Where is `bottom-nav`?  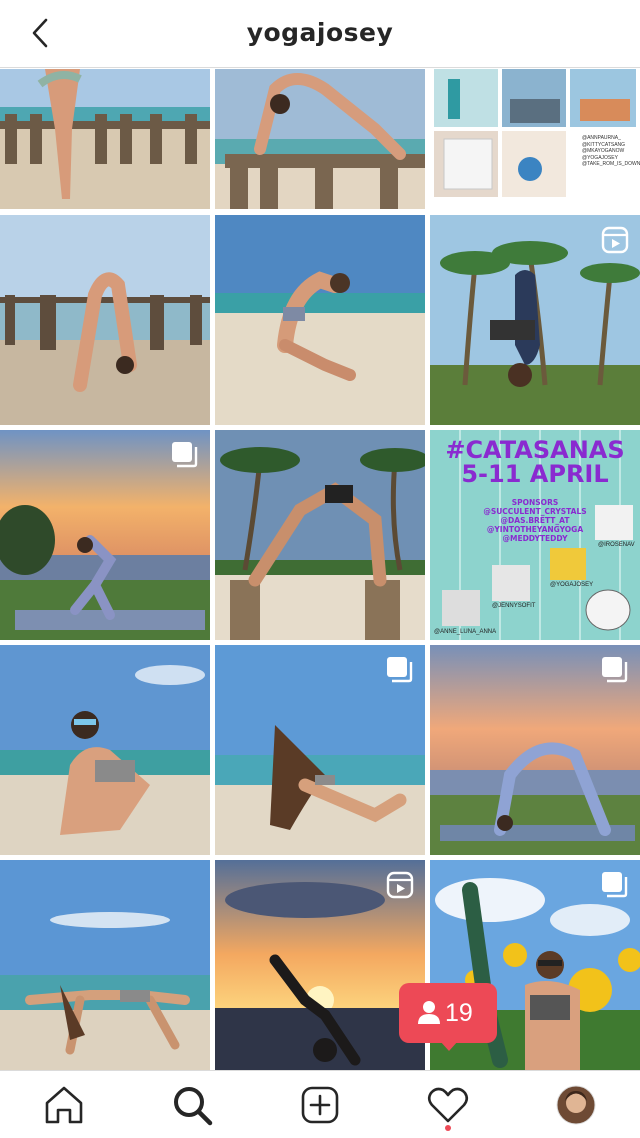 bottom-nav is located at coordinates (320, 1104).